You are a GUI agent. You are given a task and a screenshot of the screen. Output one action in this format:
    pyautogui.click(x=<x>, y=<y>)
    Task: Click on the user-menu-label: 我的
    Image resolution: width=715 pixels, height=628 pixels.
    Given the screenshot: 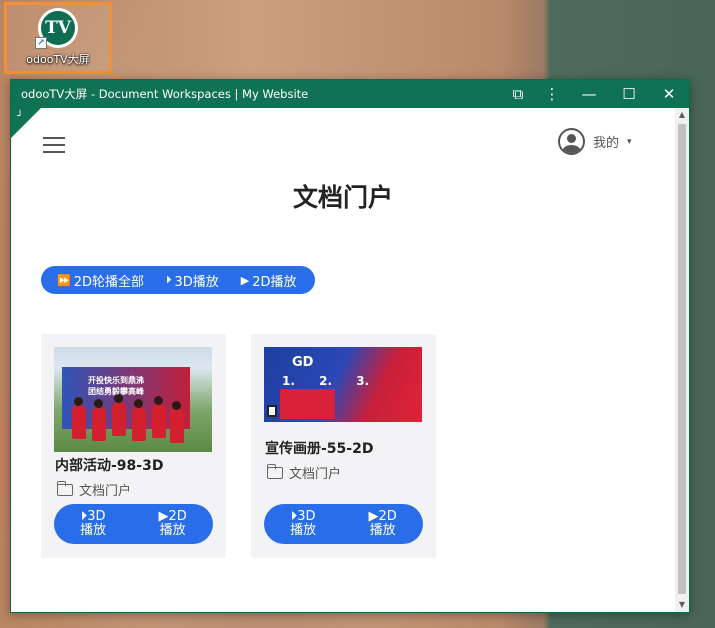 What is the action you would take?
    pyautogui.click(x=606, y=143)
    